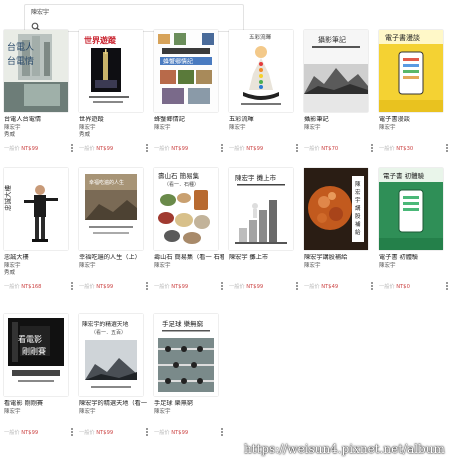 The image size is (453, 460). What do you see at coordinates (189, 120) in the screenshot?
I see `book-title: 蜂蟹鄉情記` at bounding box center [189, 120].